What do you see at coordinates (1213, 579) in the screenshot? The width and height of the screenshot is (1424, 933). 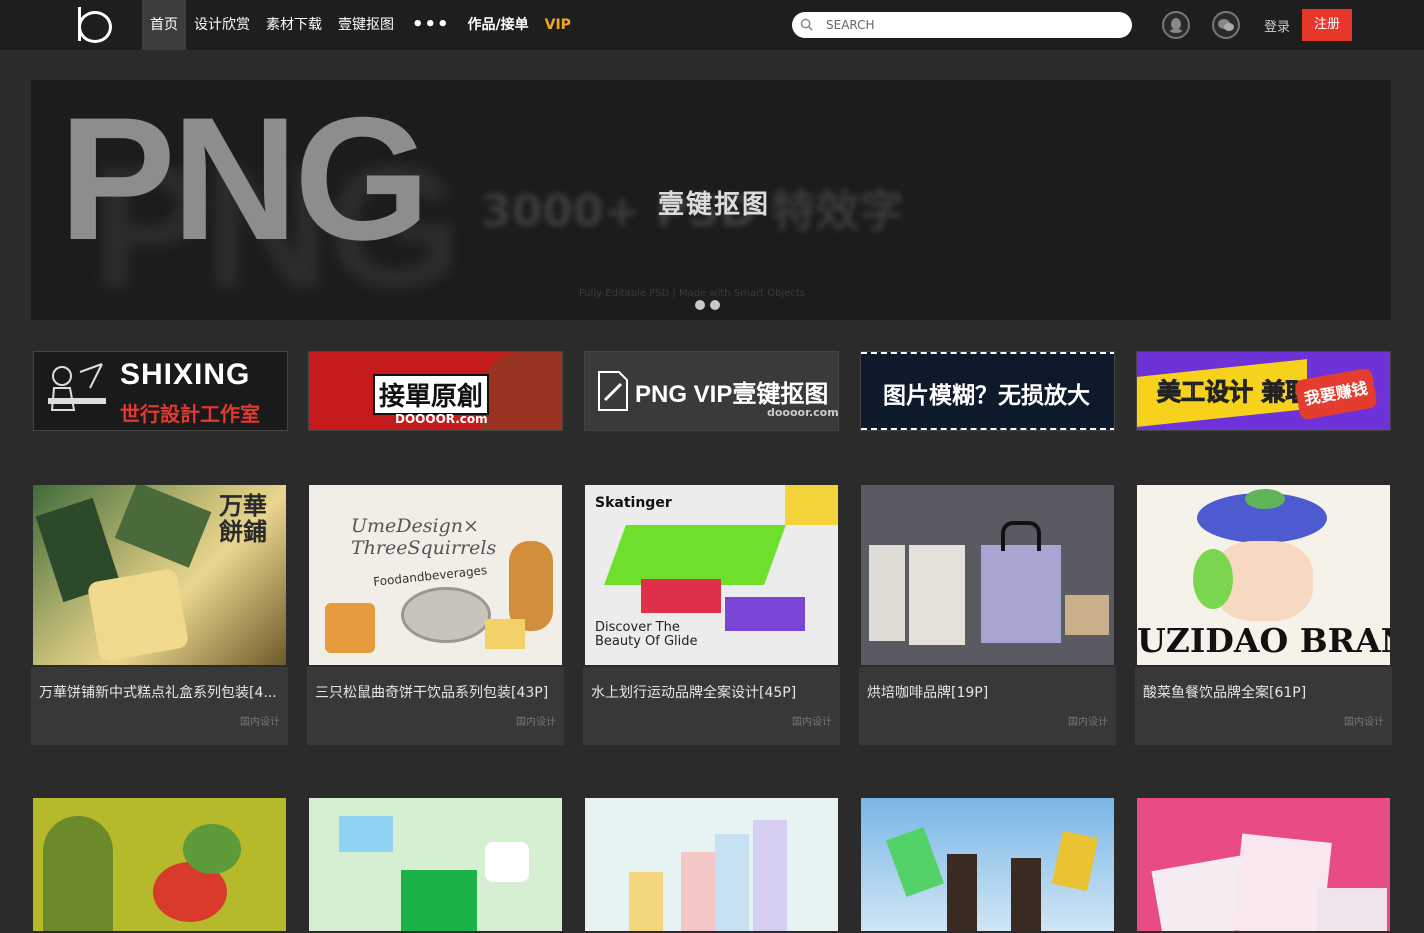 I see `thumb-hair` at bounding box center [1213, 579].